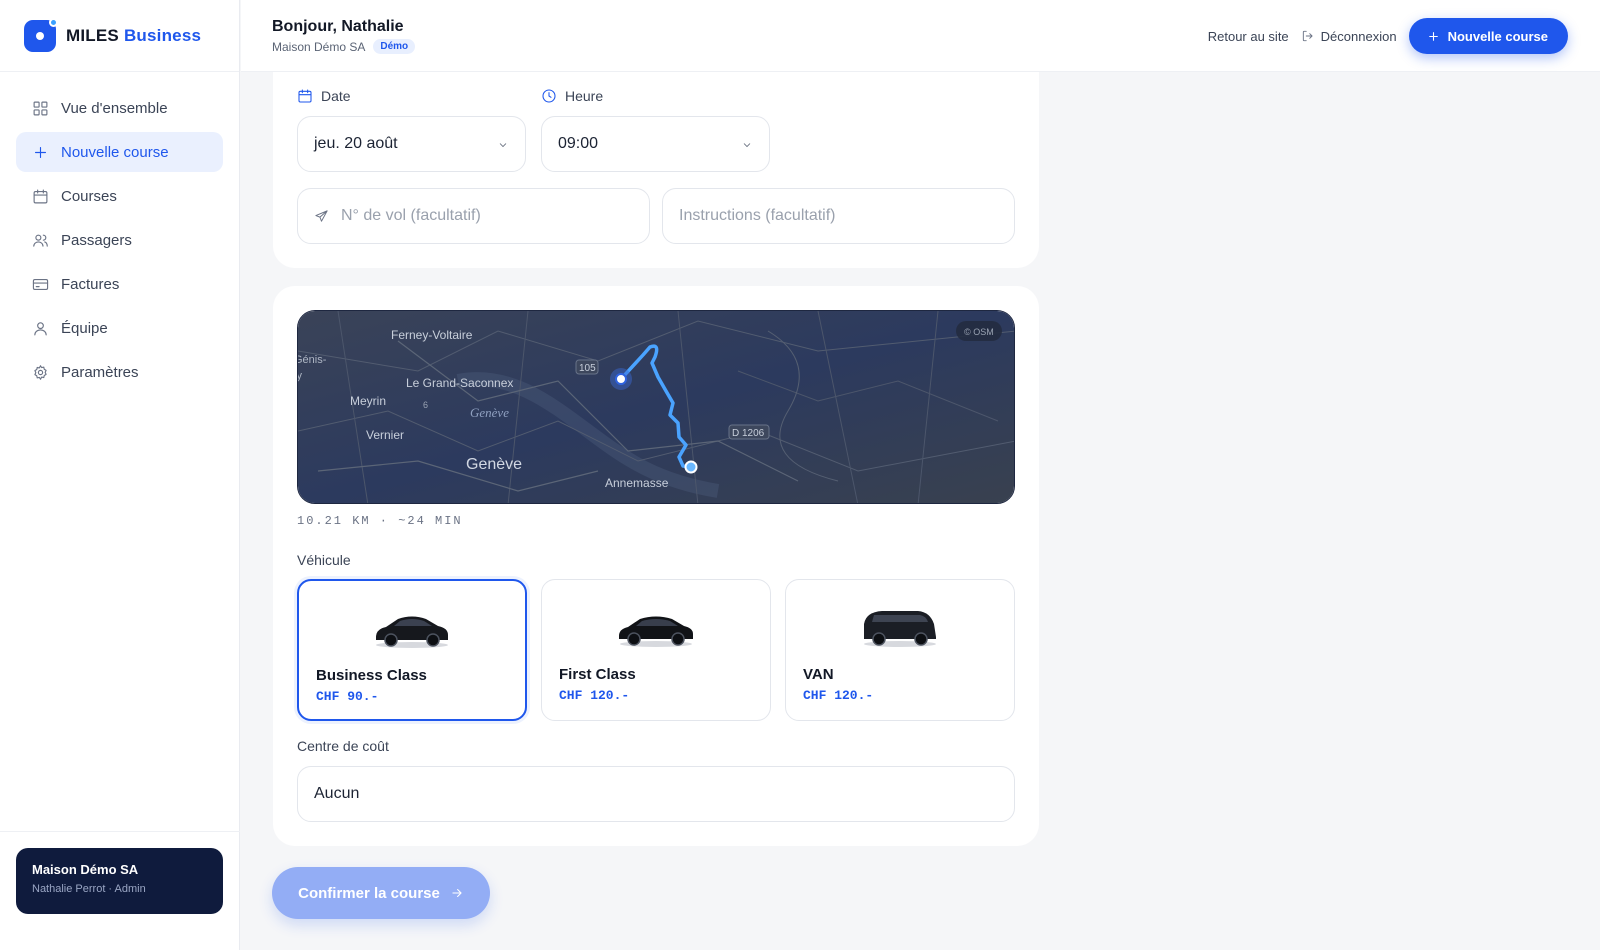  What do you see at coordinates (380, 521) in the screenshot?
I see `route-distance-duration: 10.21 KM · ~24 MIN` at bounding box center [380, 521].